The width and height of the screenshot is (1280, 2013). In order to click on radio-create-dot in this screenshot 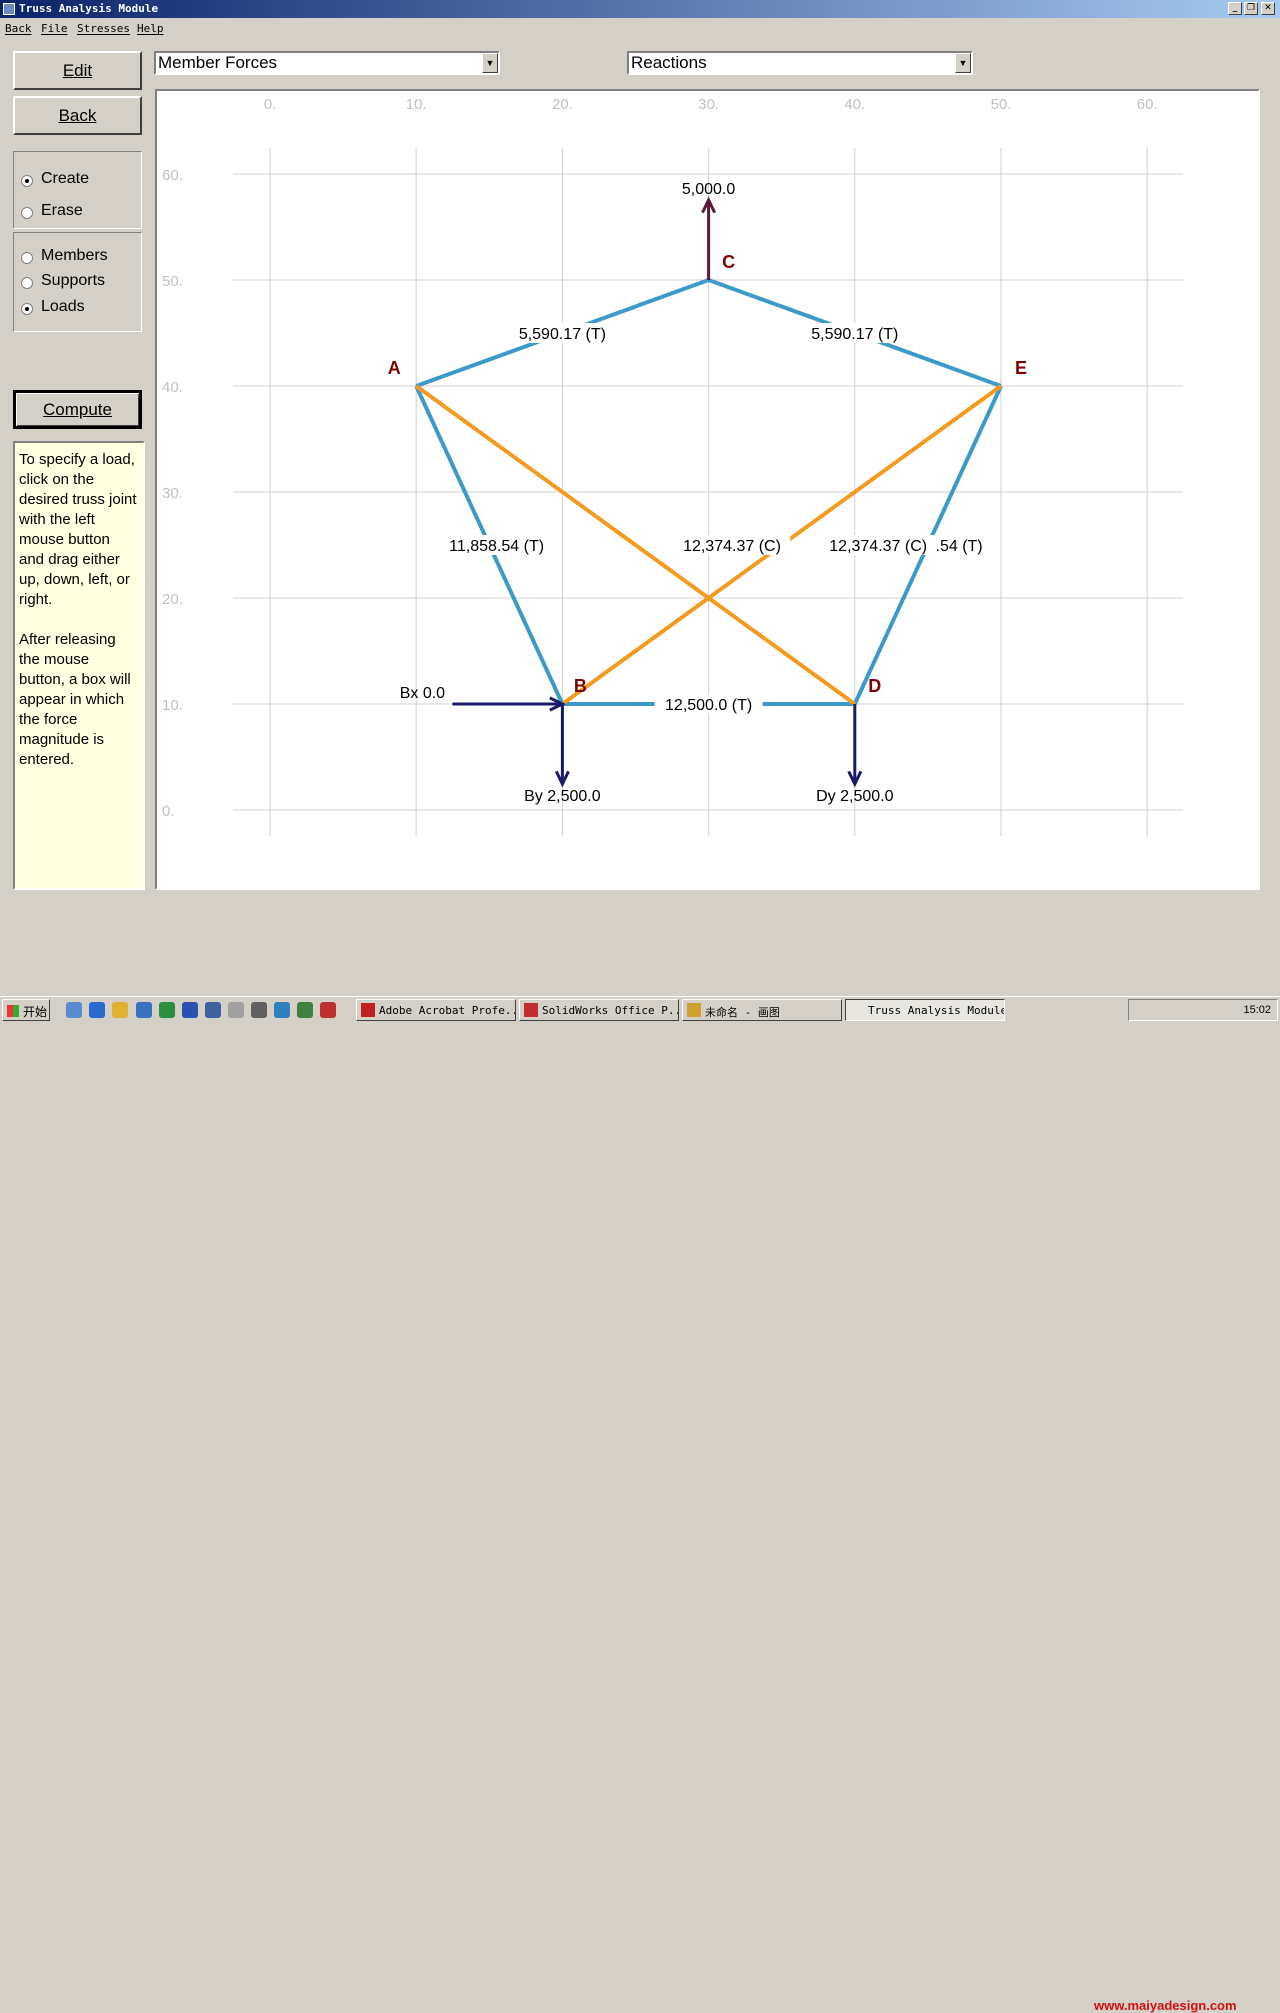, I will do `click(27, 181)`.